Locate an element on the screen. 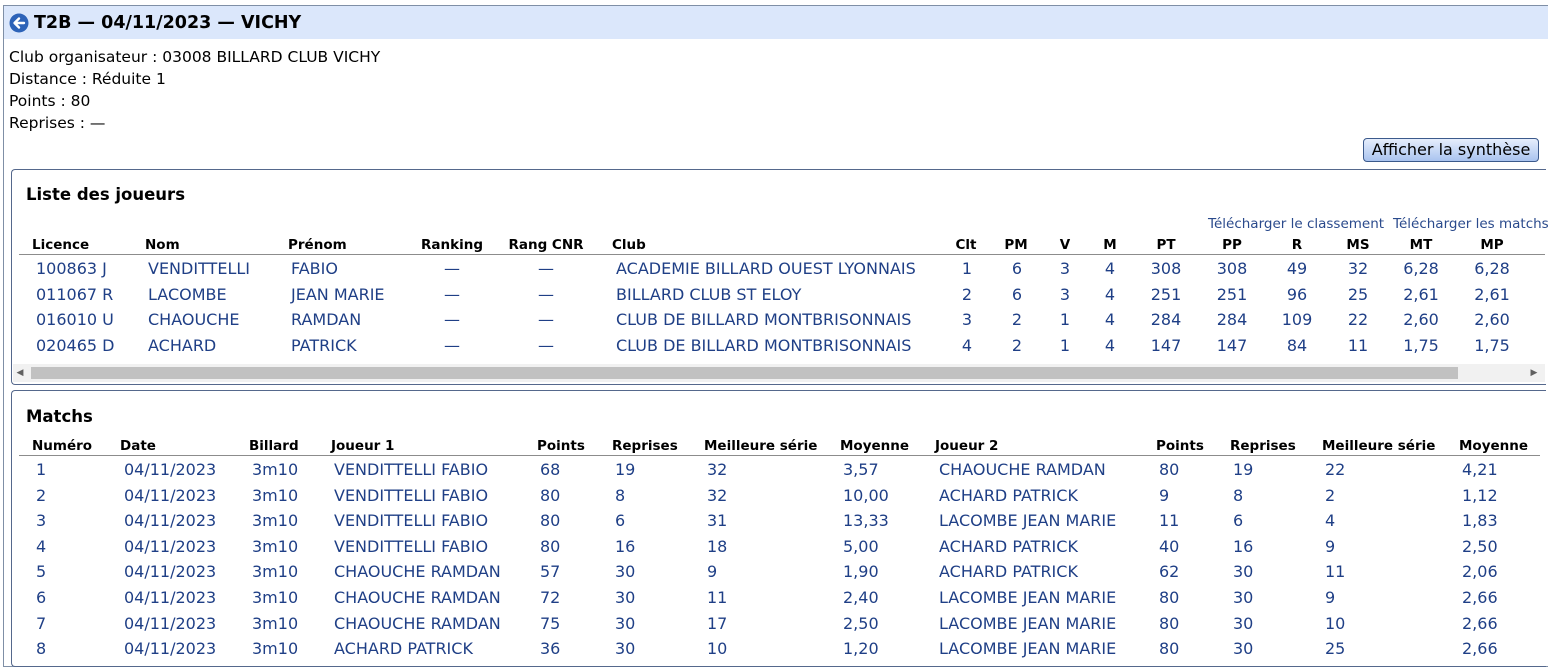 This screenshot has height=672, width=1548. players-horizontal-scrollbar: ◀ ▶ is located at coordinates (779, 373).